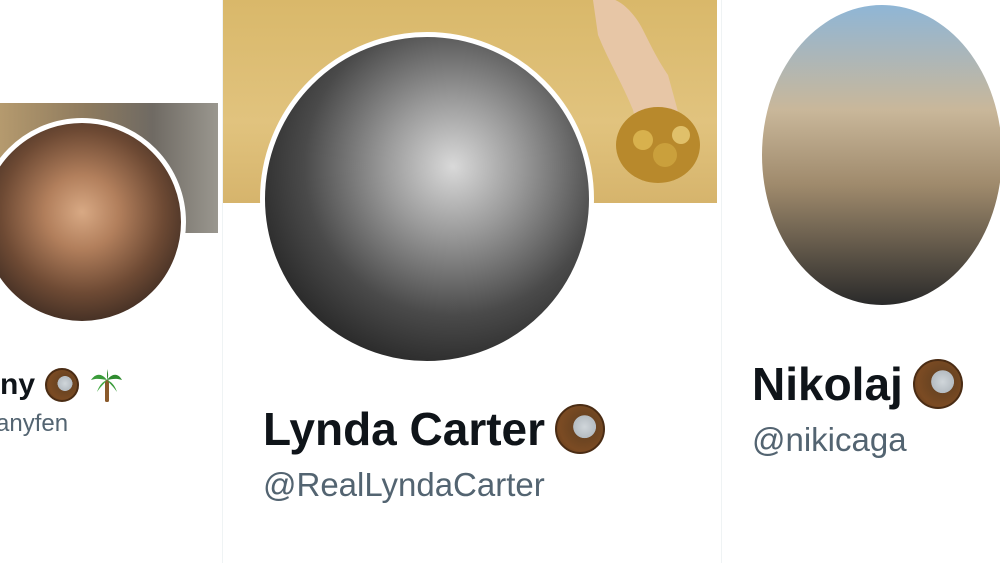  Describe the element at coordinates (829, 440) in the screenshot. I see `handle-right: @nikicaga` at that location.